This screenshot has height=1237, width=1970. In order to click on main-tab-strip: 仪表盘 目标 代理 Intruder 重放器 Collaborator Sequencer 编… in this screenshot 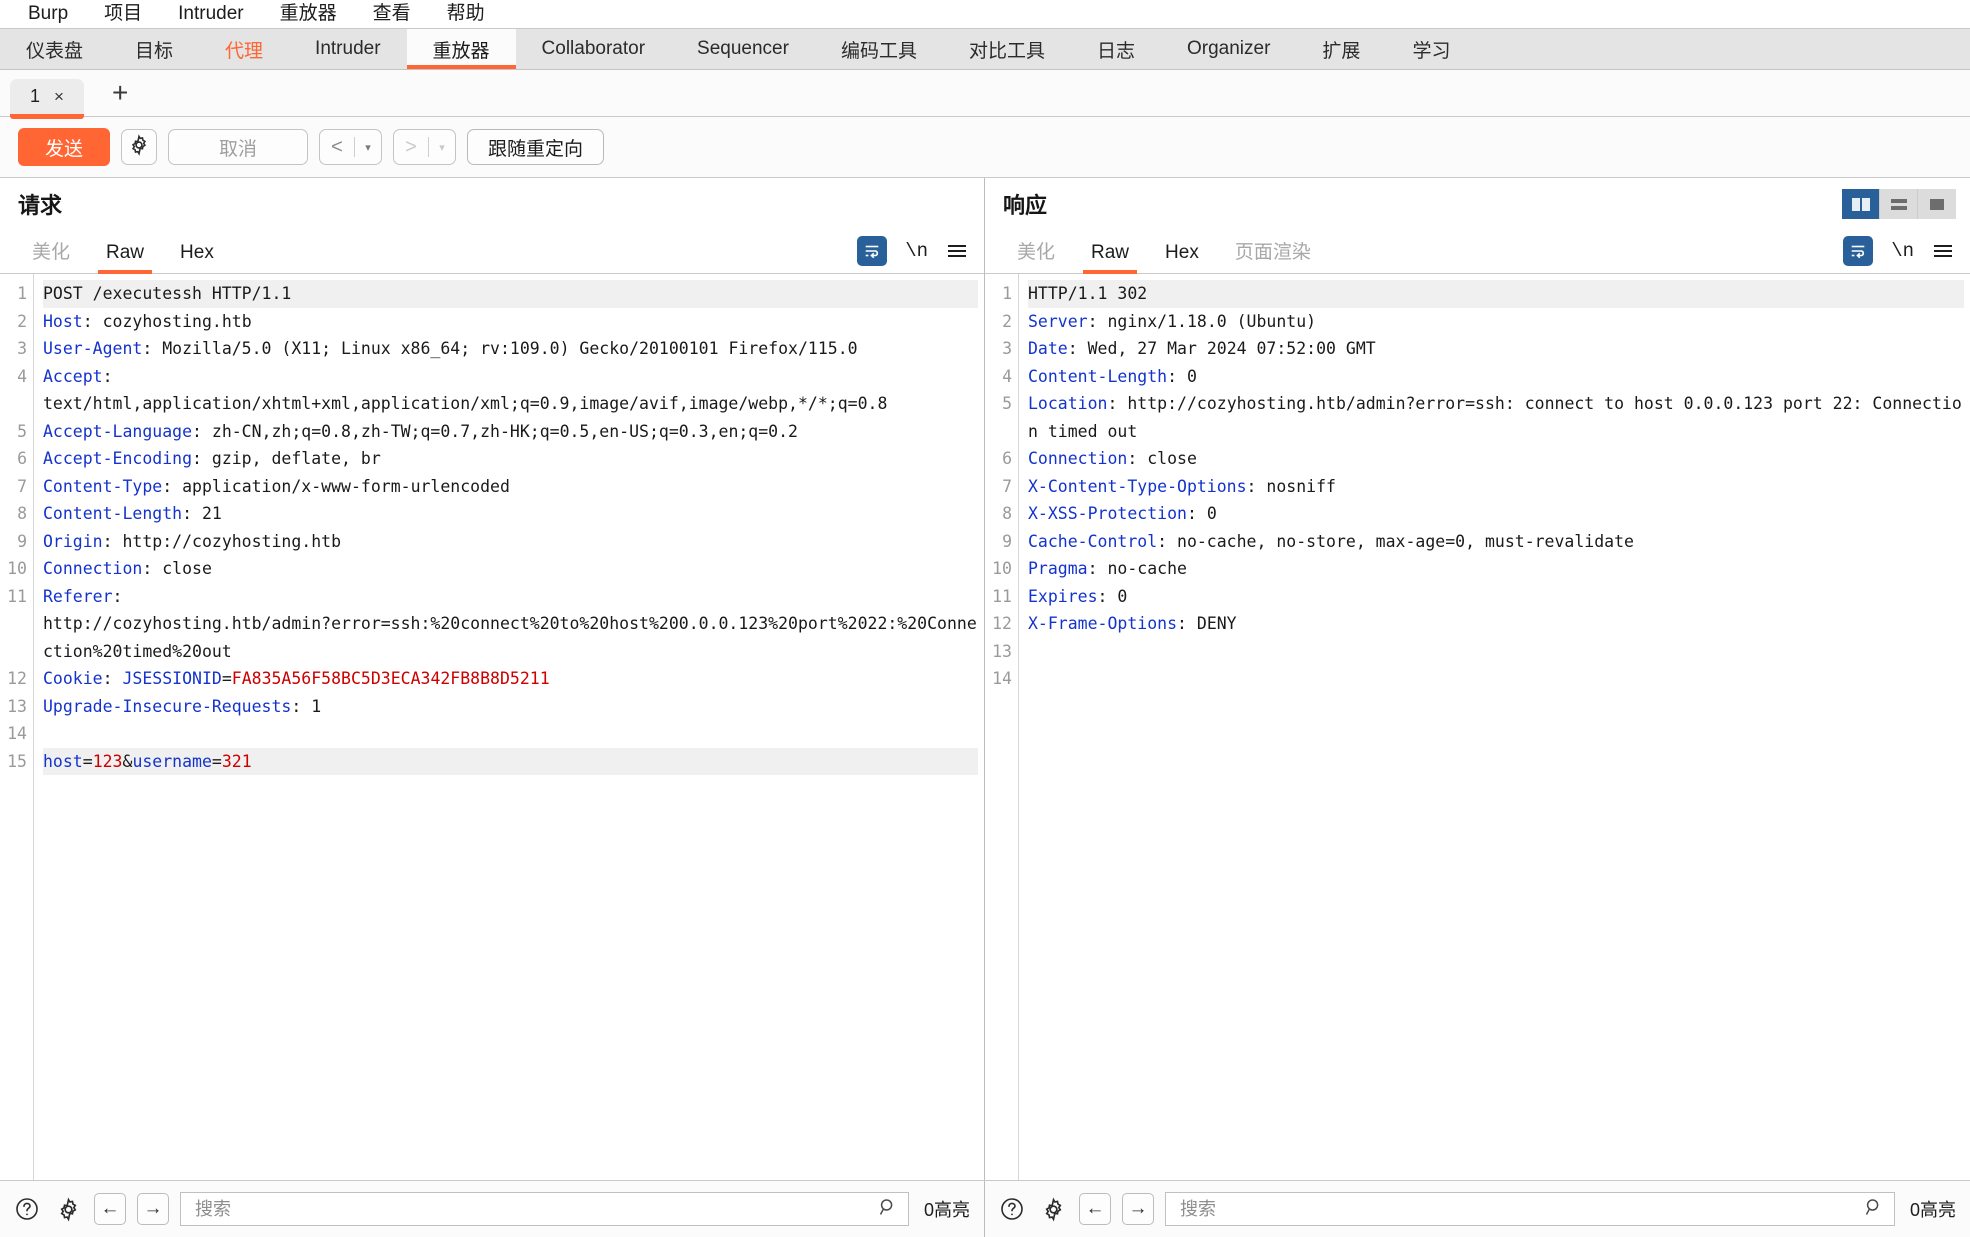, I will do `click(985, 49)`.